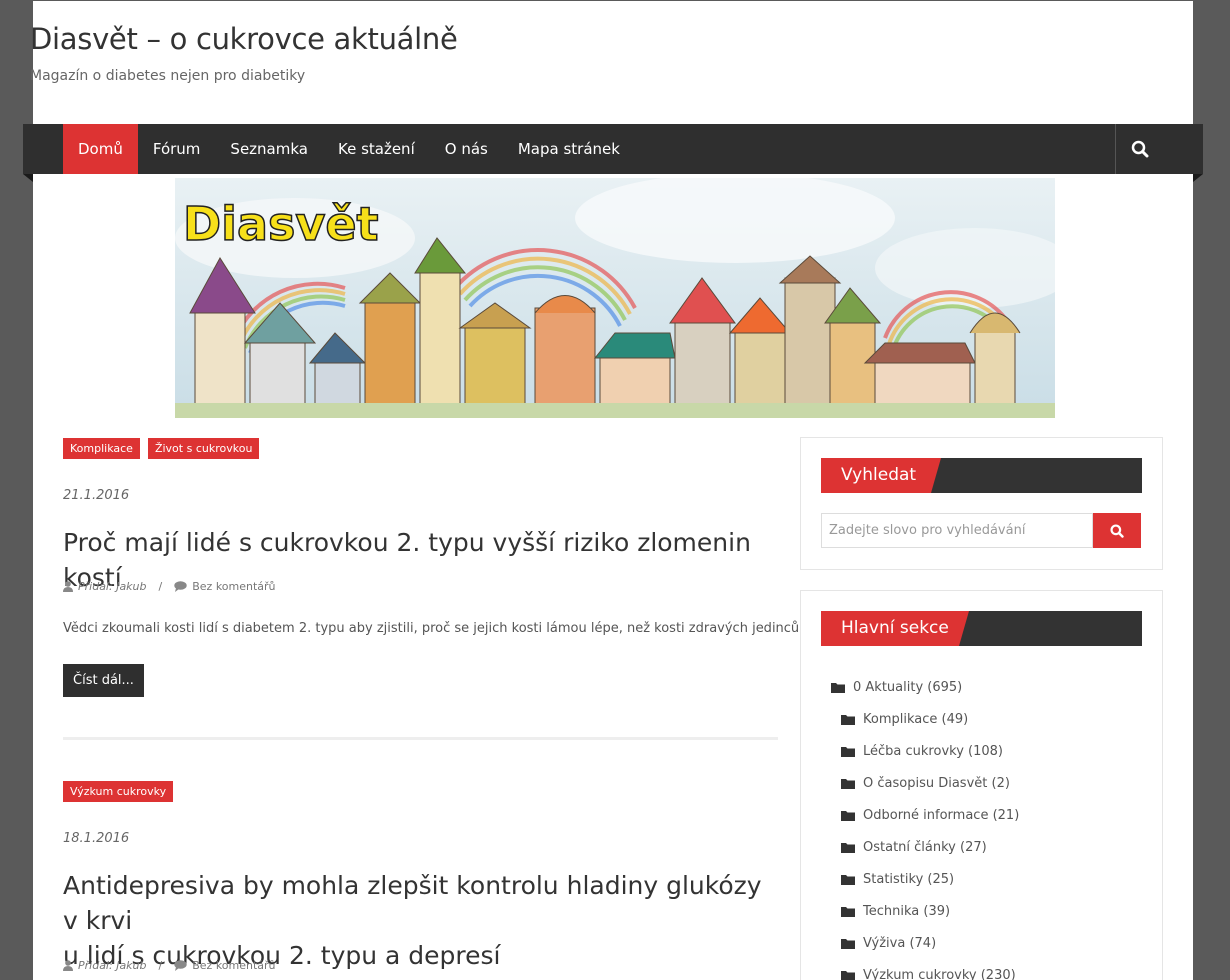 This screenshot has height=980, width=1230. I want to click on category-item: Ostatní články (27), so click(925, 847).